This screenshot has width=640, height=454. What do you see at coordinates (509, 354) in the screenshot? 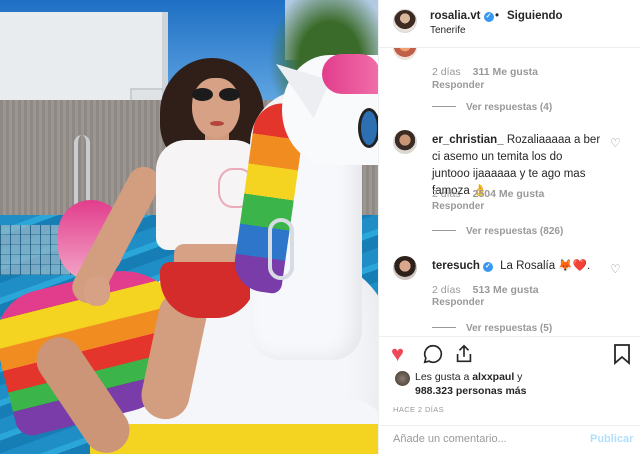
I see `post-actions-bar: ♥` at bounding box center [509, 354].